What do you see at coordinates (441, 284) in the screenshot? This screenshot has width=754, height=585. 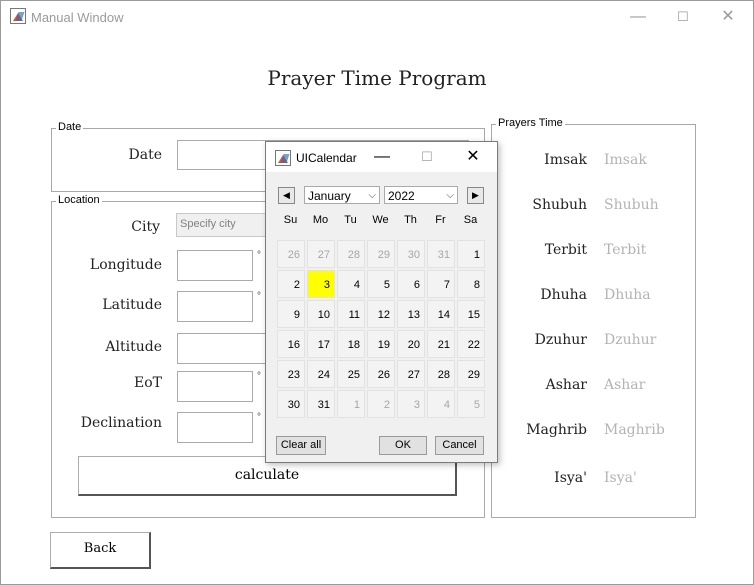 I see `calendar-day: 7` at bounding box center [441, 284].